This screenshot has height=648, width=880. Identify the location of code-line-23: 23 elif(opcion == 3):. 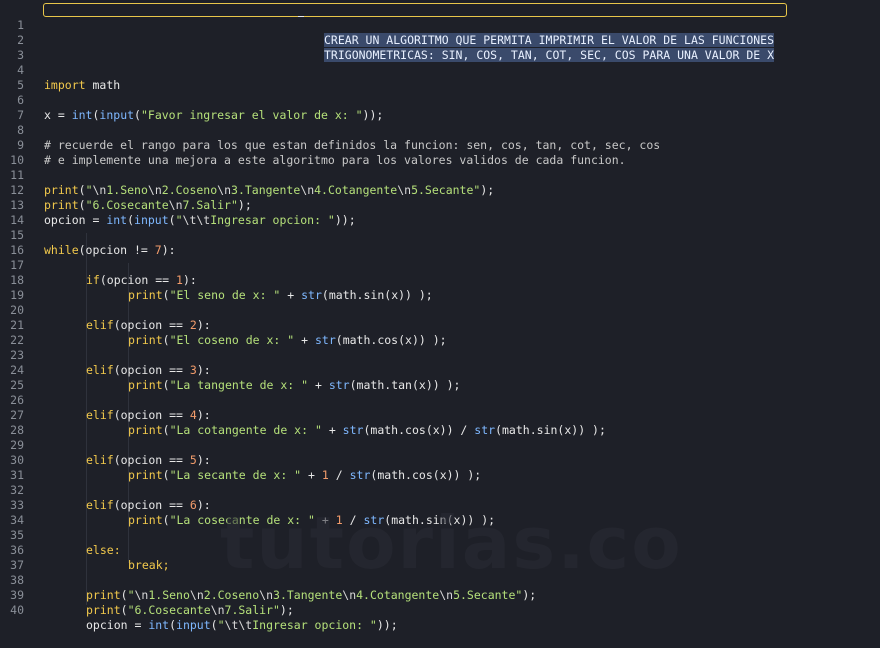
(440, 355).